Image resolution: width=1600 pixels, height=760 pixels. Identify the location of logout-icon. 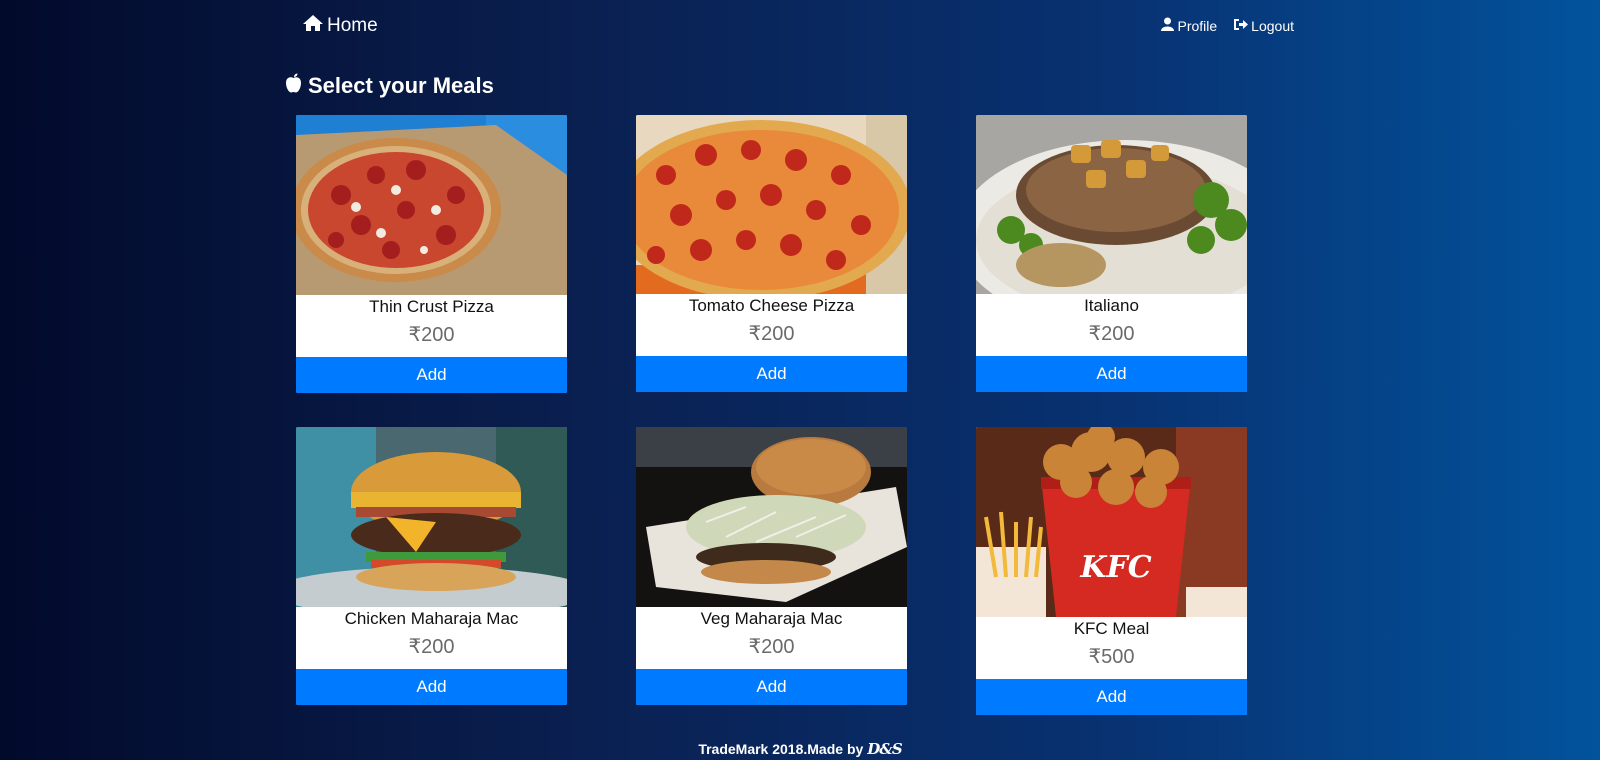
(1241, 26).